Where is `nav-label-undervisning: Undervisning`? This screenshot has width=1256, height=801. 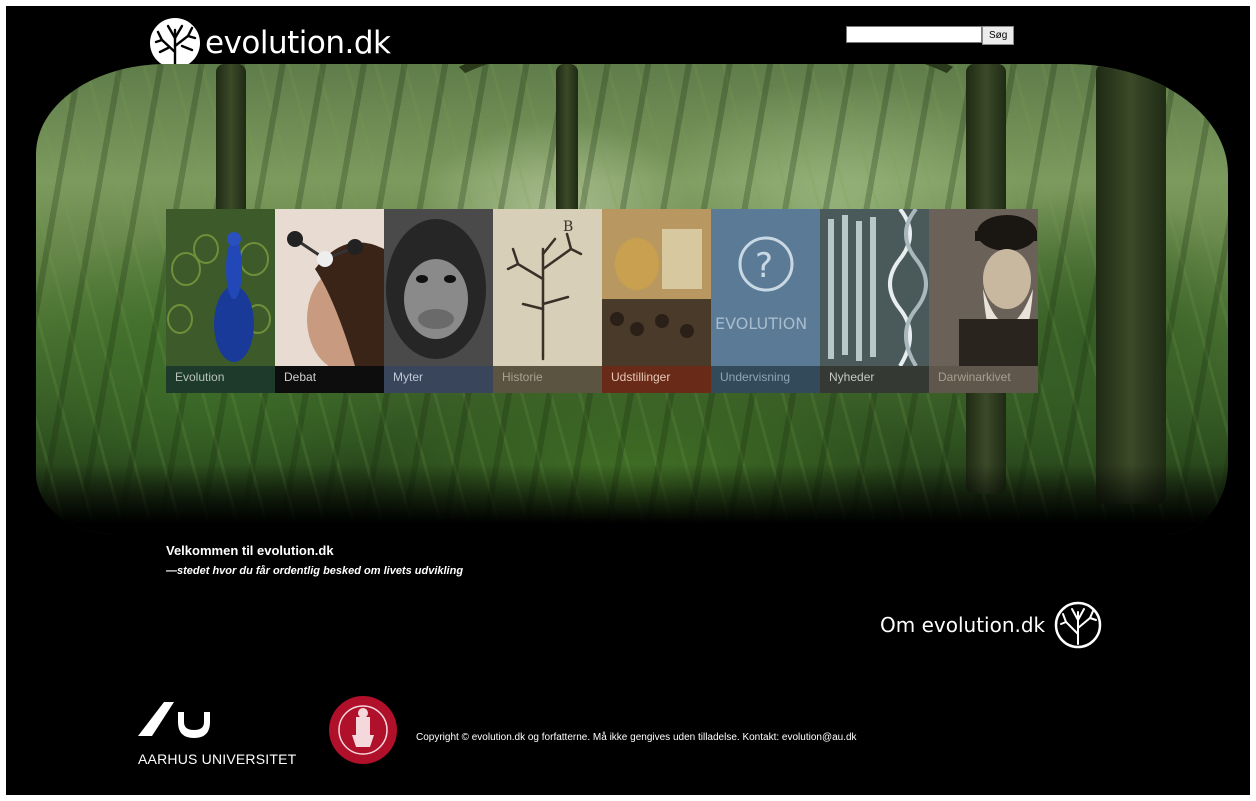 nav-label-undervisning: Undervisning is located at coordinates (765, 379).